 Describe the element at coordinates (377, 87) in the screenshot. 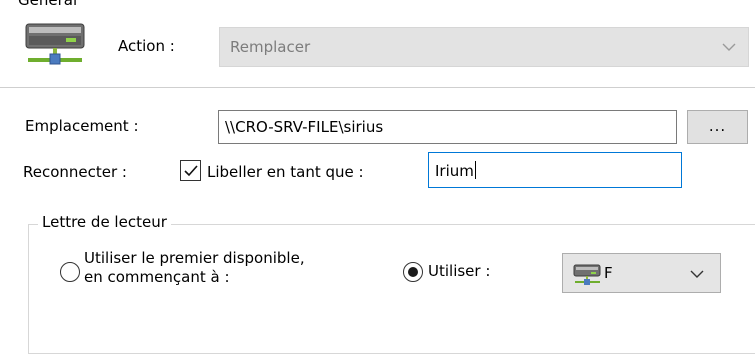

I see `section-divider` at that location.